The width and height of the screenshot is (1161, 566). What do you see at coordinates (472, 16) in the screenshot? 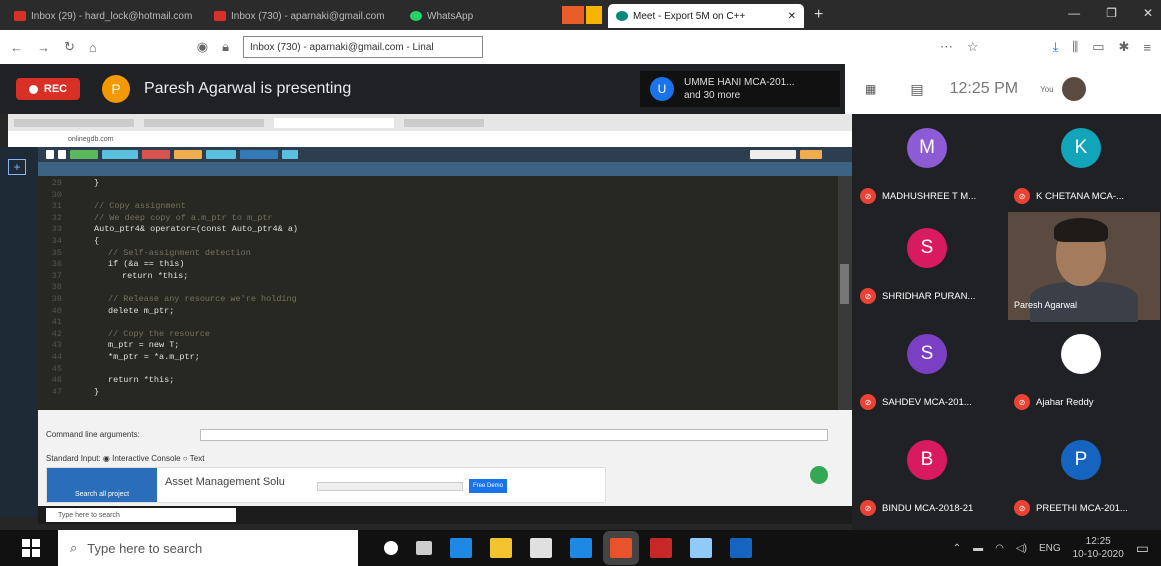
I see `browser-tab-whatsapp: WhatsApp` at bounding box center [472, 16].